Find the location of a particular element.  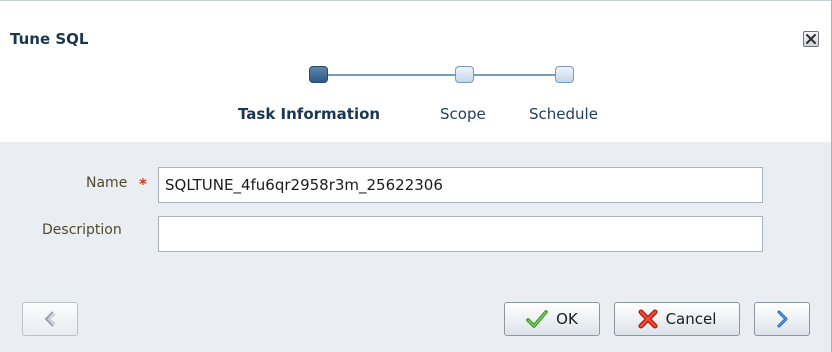

cancel-button: Cancel is located at coordinates (677, 319).